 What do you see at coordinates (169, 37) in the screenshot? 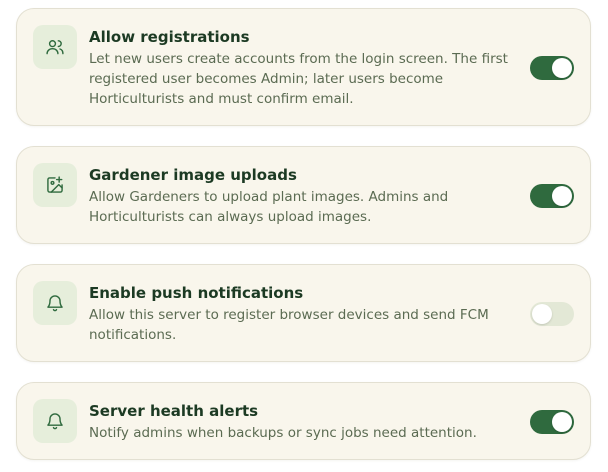
I see `setting-title: Allow registrations` at bounding box center [169, 37].